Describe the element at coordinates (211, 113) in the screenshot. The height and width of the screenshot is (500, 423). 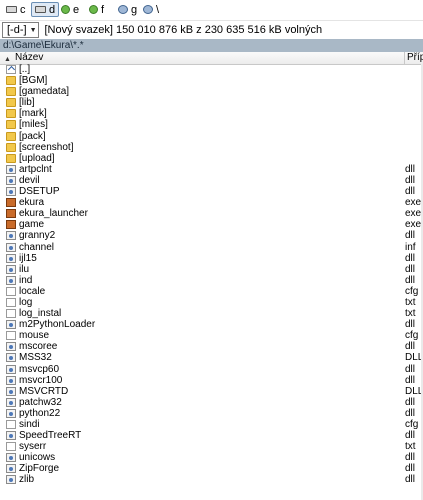
I see `file-row: [mark]` at that location.